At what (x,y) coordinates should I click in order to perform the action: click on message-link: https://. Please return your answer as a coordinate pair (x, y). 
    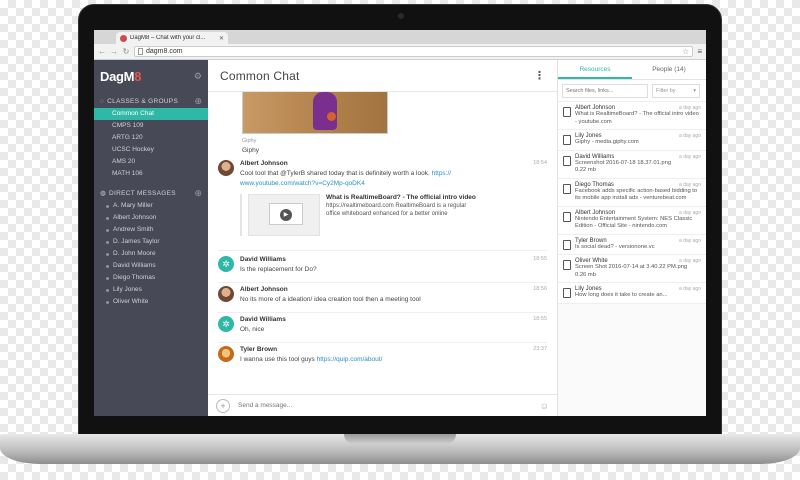
    Looking at the image, I should click on (442, 173).